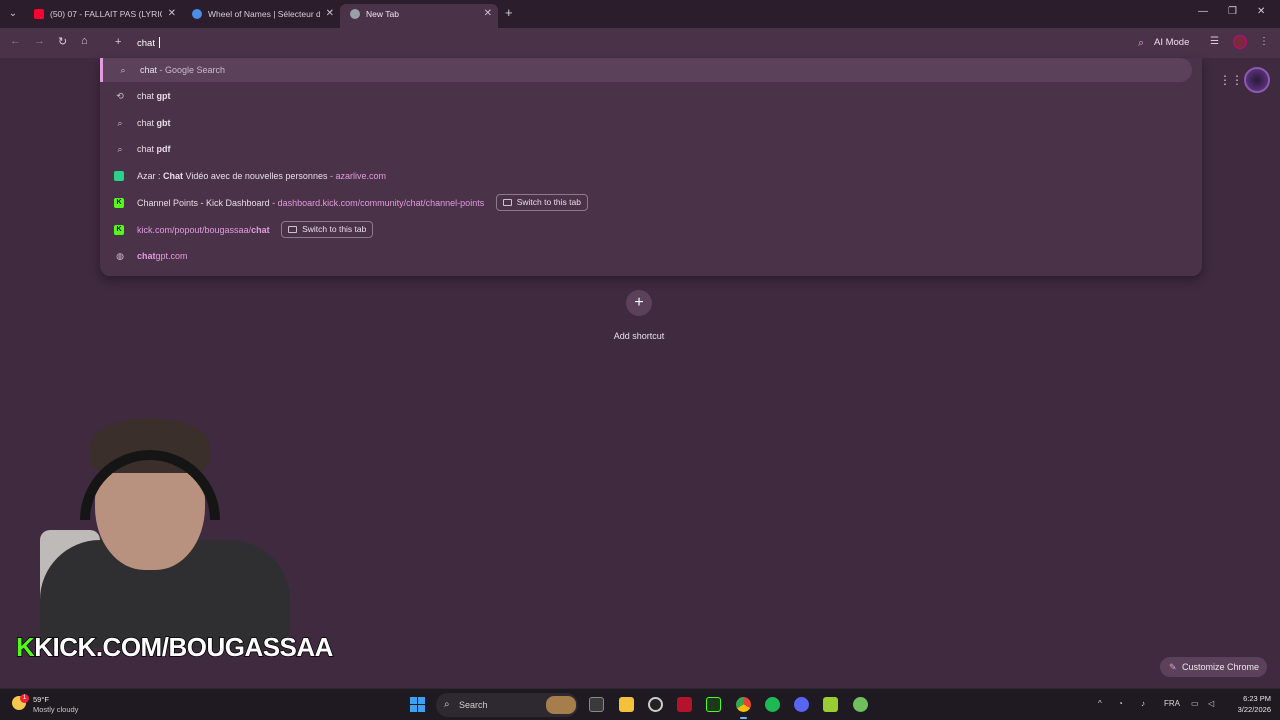 The height and width of the screenshot is (720, 1280). Describe the element at coordinates (1254, 709) in the screenshot. I see `clock-date: 3/22/2026` at that location.